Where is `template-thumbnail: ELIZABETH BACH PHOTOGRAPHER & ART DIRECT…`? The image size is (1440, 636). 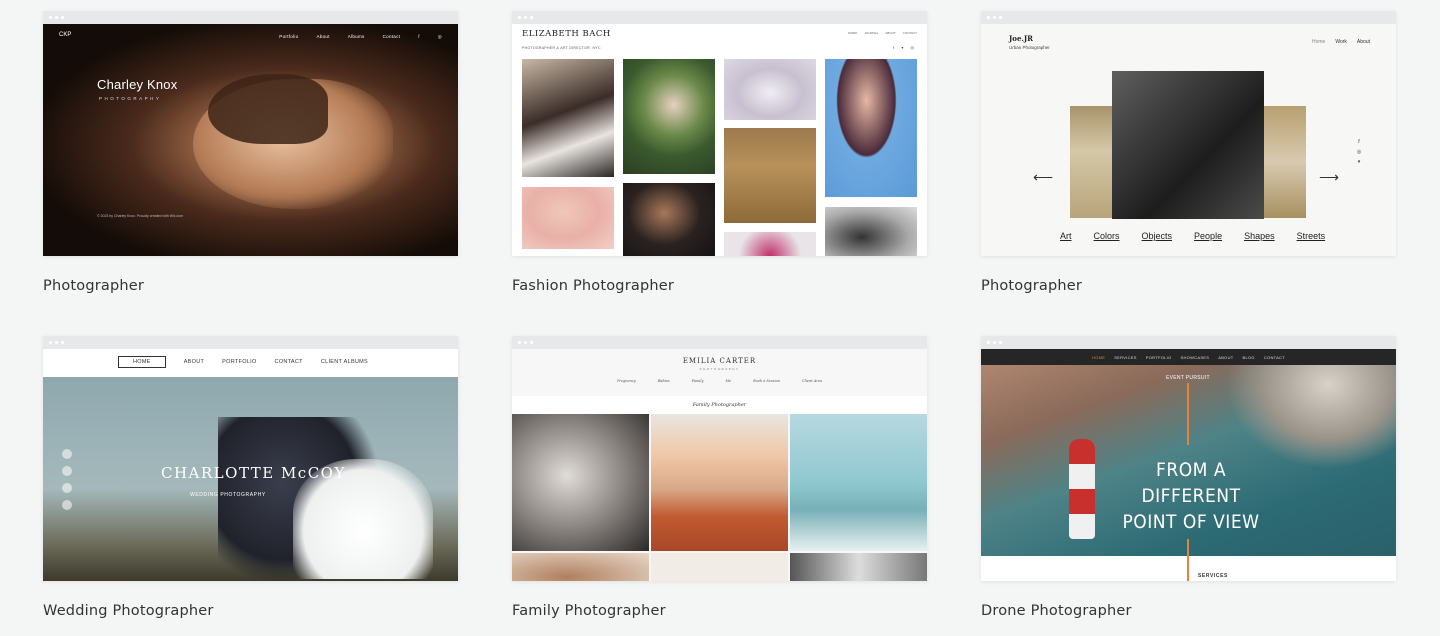
template-thumbnail: ELIZABETH BACH PHOTOGRAPHER & ART DIRECT… is located at coordinates (719, 133).